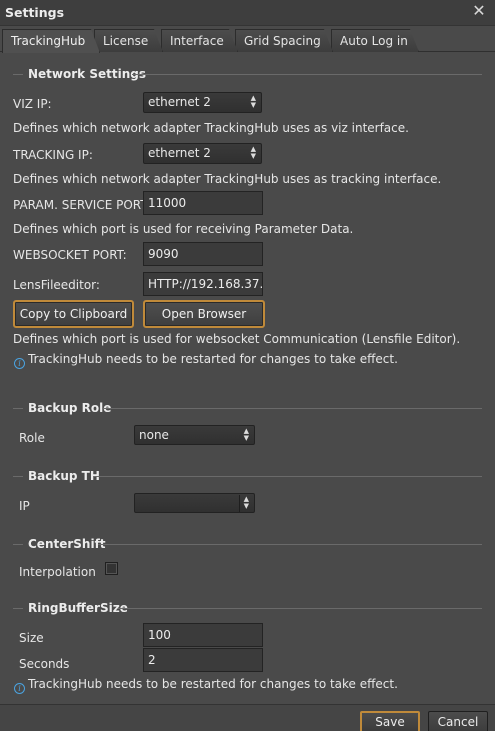  I want to click on copy-to-clipboard-button: Copy to Clipboard, so click(73, 314).